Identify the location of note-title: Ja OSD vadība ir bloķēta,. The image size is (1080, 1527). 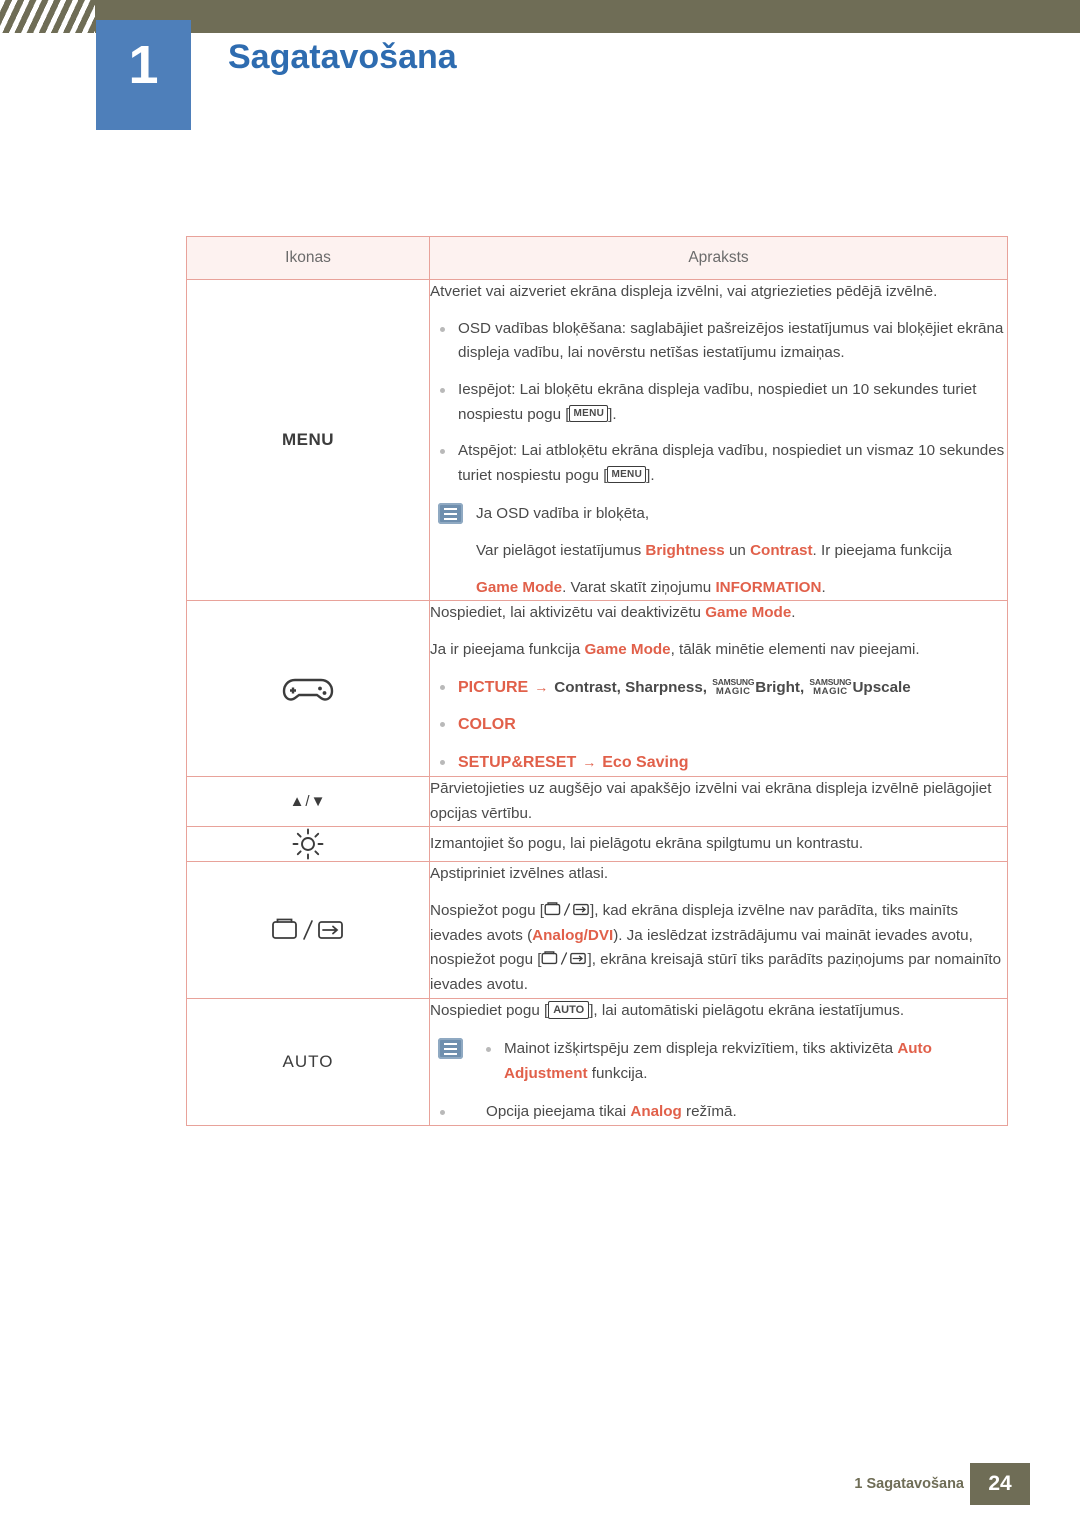
(563, 514).